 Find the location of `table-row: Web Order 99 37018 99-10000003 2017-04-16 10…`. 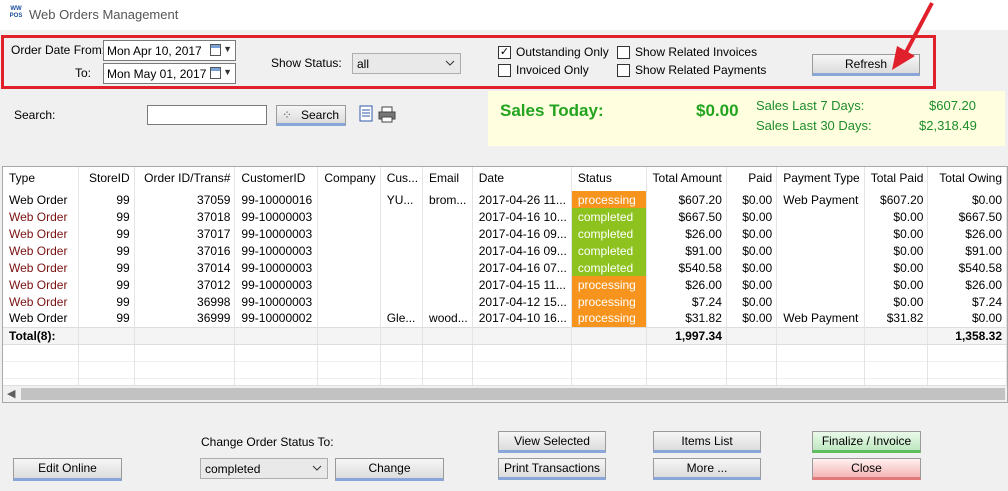

table-row: Web Order 99 37018 99-10000003 2017-04-16 10… is located at coordinates (505, 216).